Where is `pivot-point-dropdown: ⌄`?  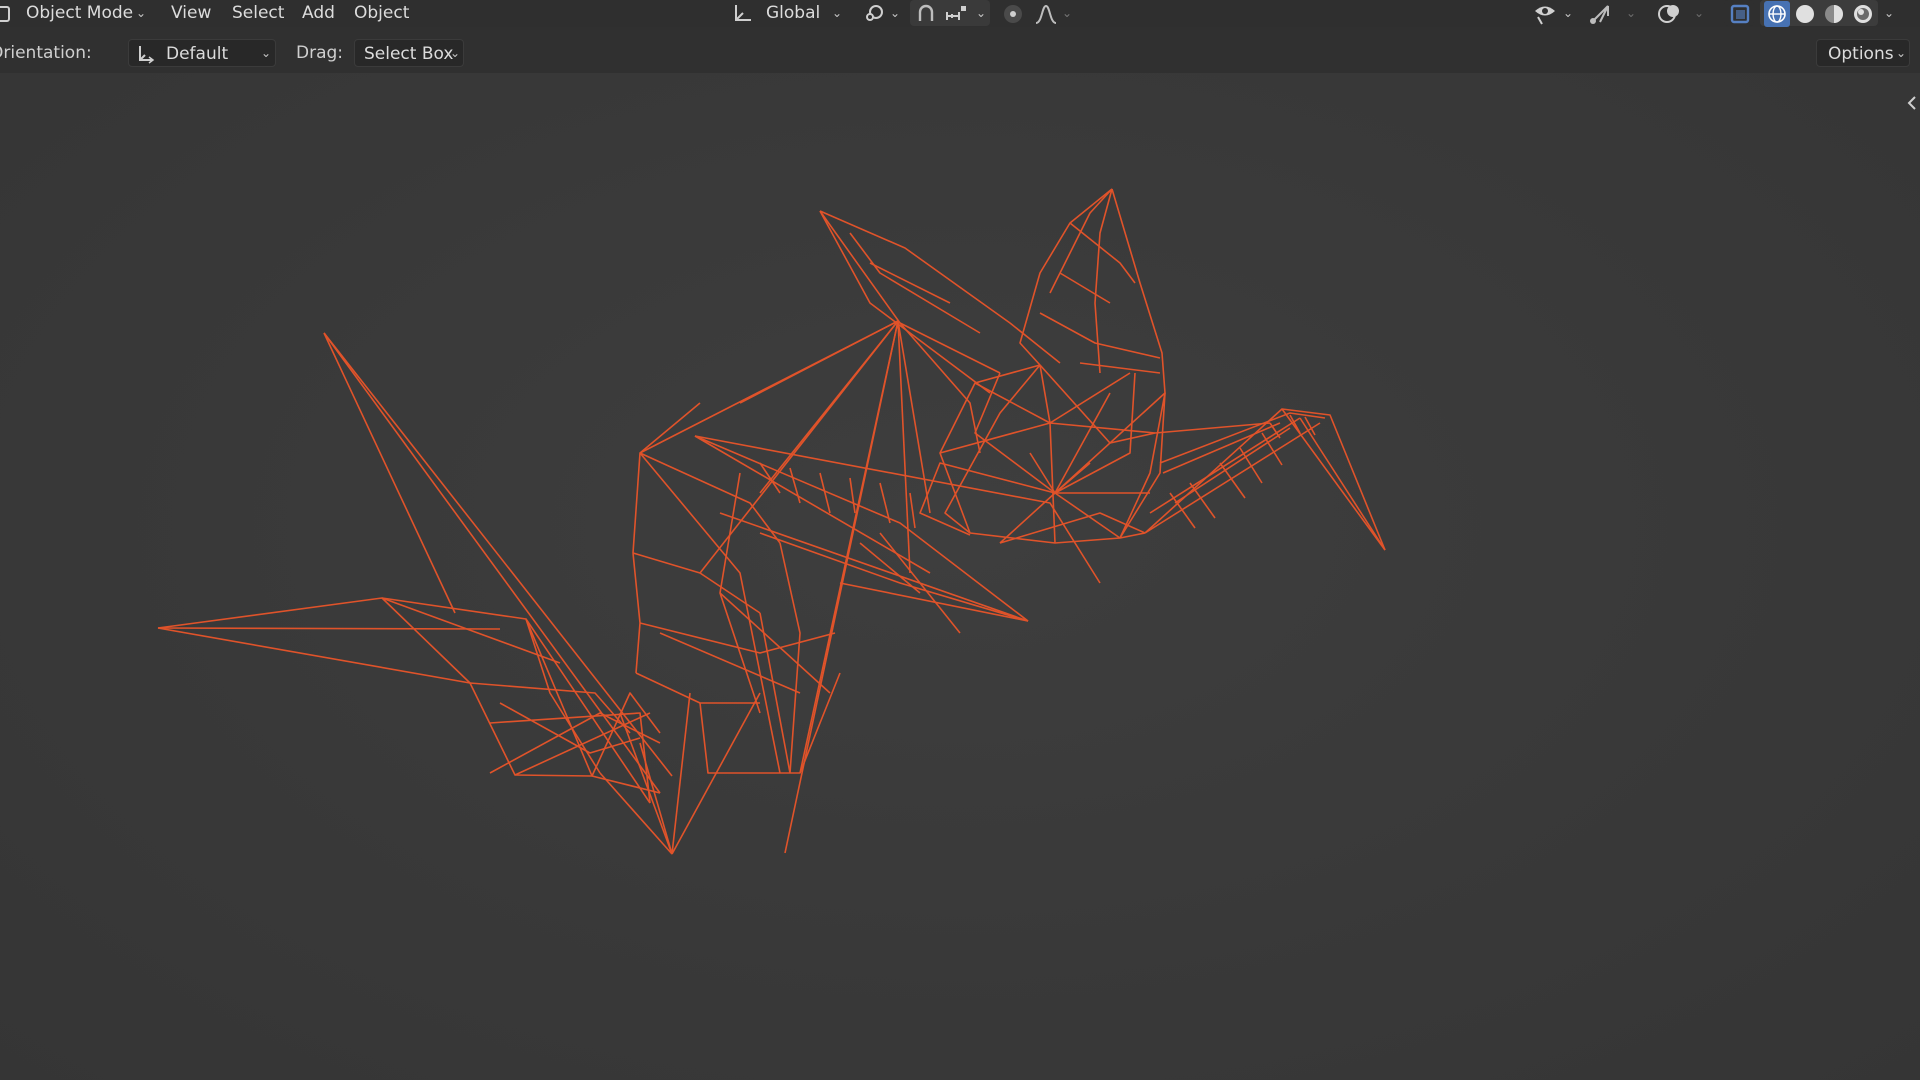
pivot-point-dropdown: ⌄ is located at coordinates (881, 13).